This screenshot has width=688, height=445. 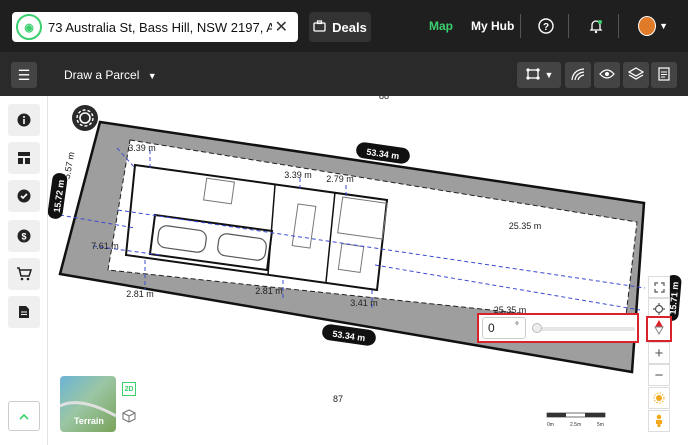 I want to click on layers-button, so click(x=636, y=75).